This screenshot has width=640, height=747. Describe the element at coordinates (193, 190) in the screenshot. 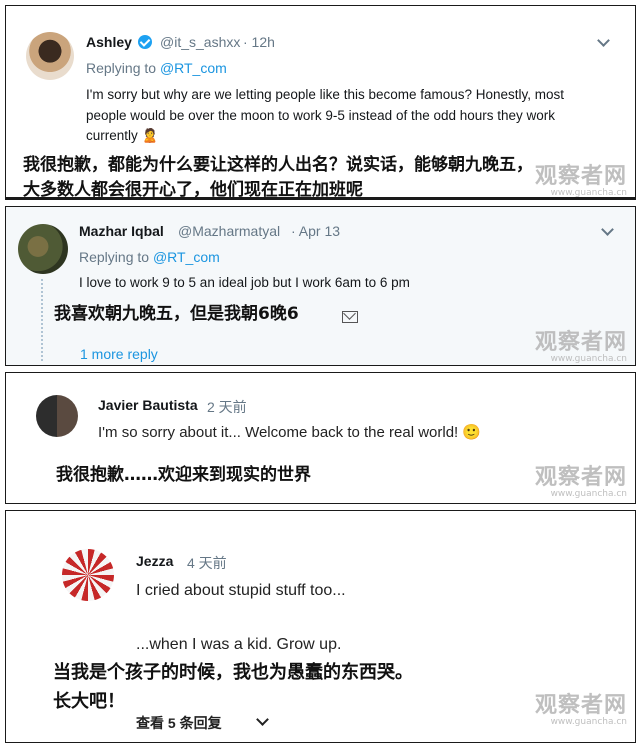

I see `chinese-translation-line: 大多数人都会很开心了，他们现在正在加班呢` at that location.